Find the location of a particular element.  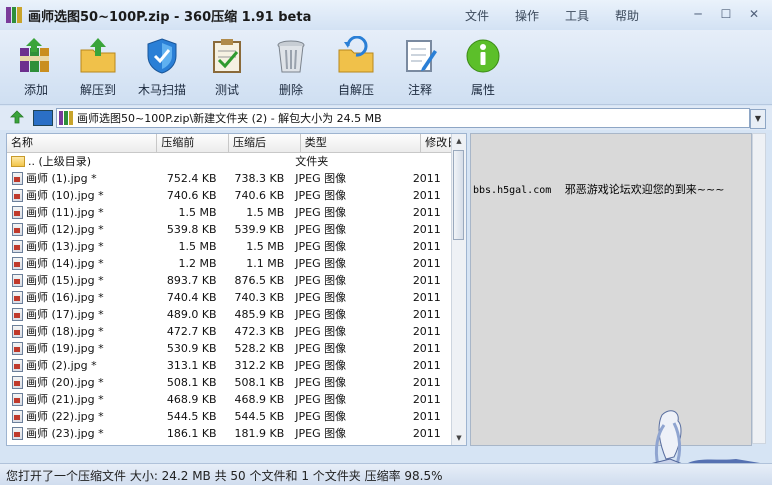

trojan-scan-button: 木马扫描 is located at coordinates (162, 69).